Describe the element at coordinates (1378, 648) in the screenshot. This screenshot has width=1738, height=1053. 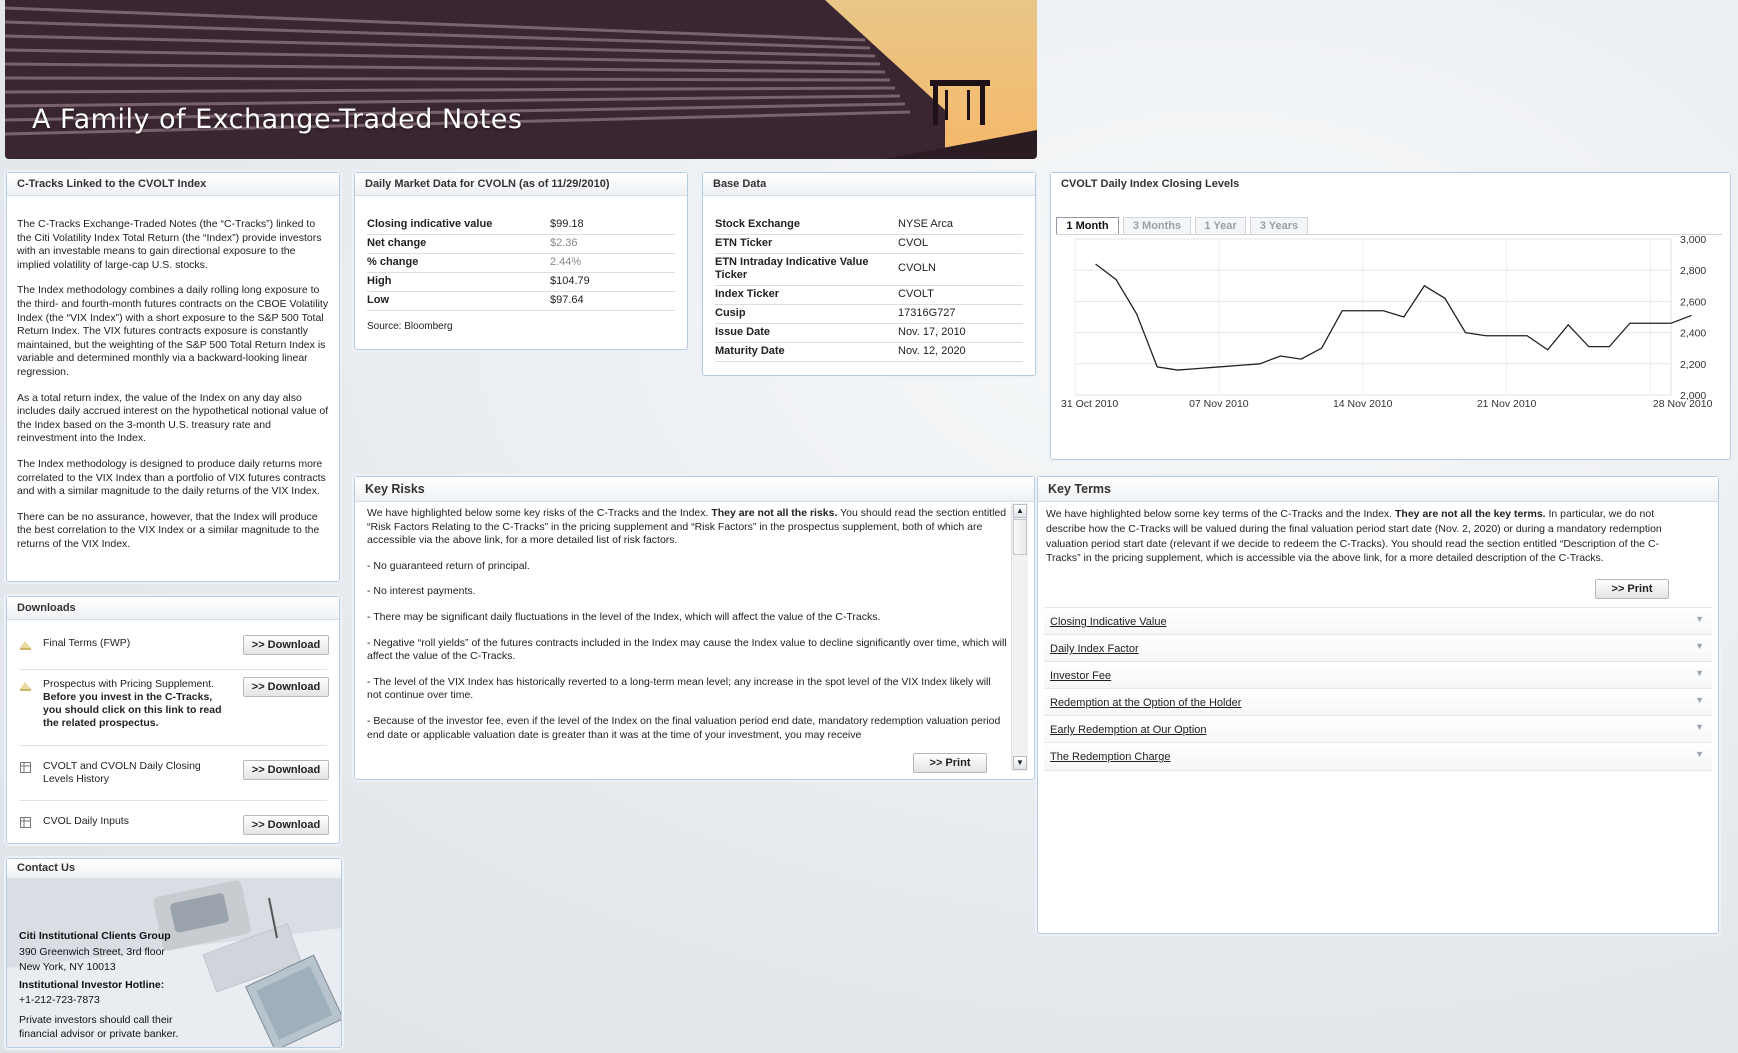
I see `term-daily-index-factor: Daily Index Factor ▼` at that location.